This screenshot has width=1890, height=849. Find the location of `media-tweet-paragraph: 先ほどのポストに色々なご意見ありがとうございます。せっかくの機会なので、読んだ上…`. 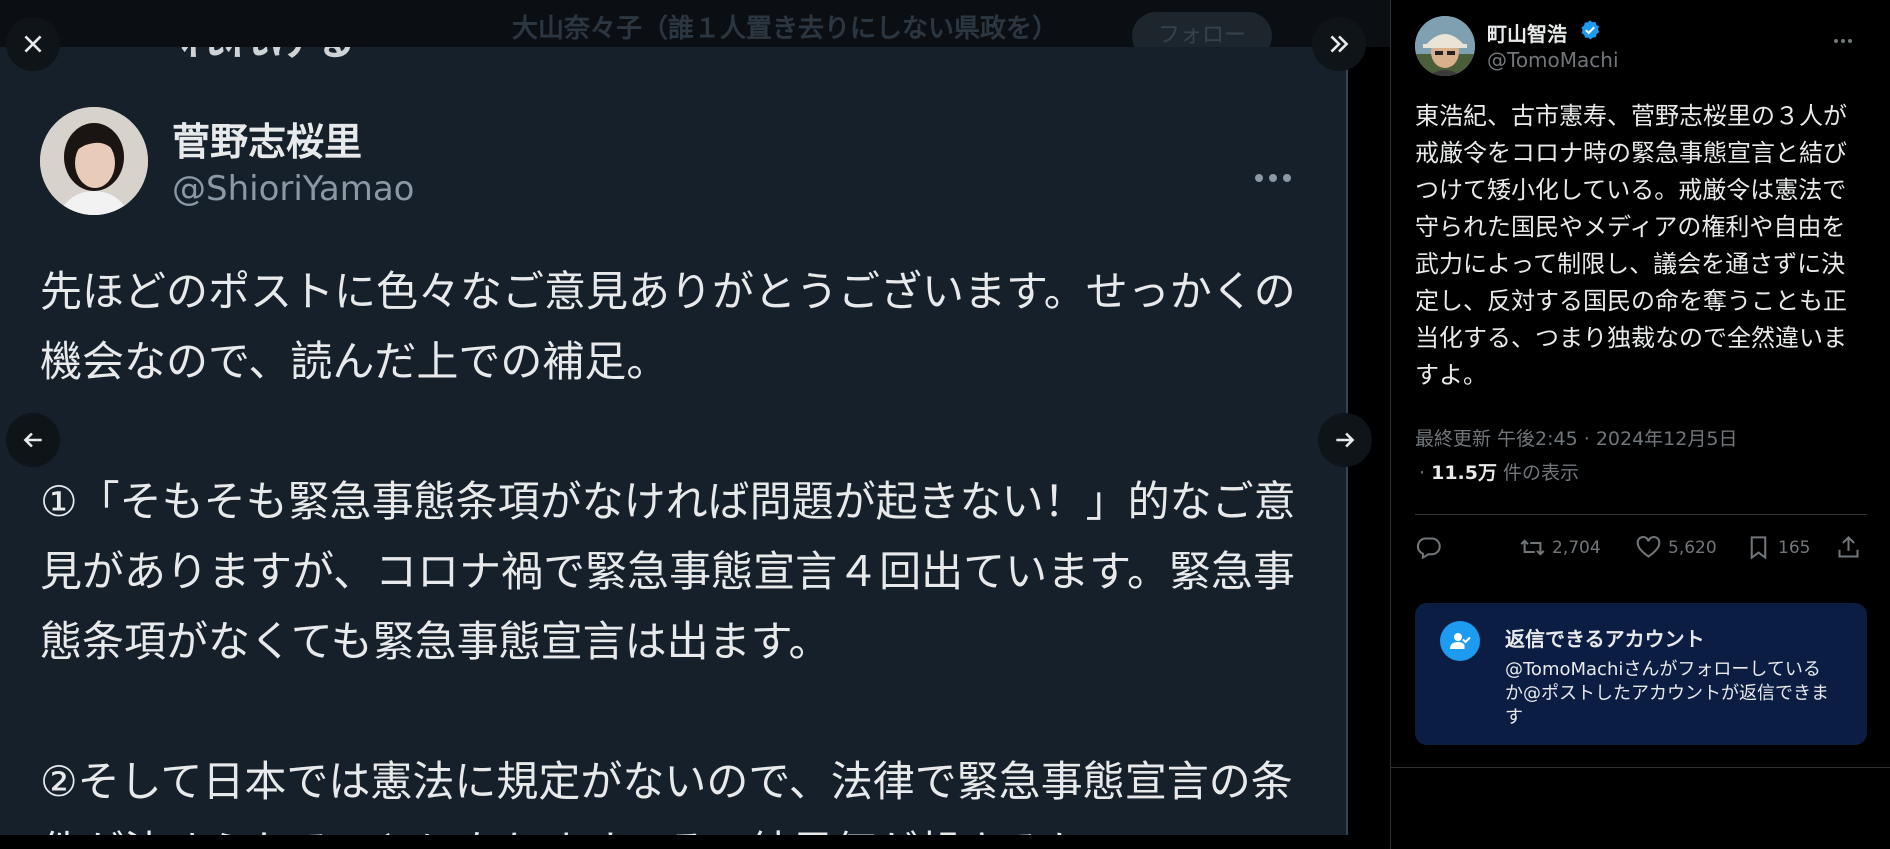

media-tweet-paragraph: 先ほどのポストに色々なご意見ありがとうございます。せっかくの機会なので、読んだ上… is located at coordinates (668, 326).